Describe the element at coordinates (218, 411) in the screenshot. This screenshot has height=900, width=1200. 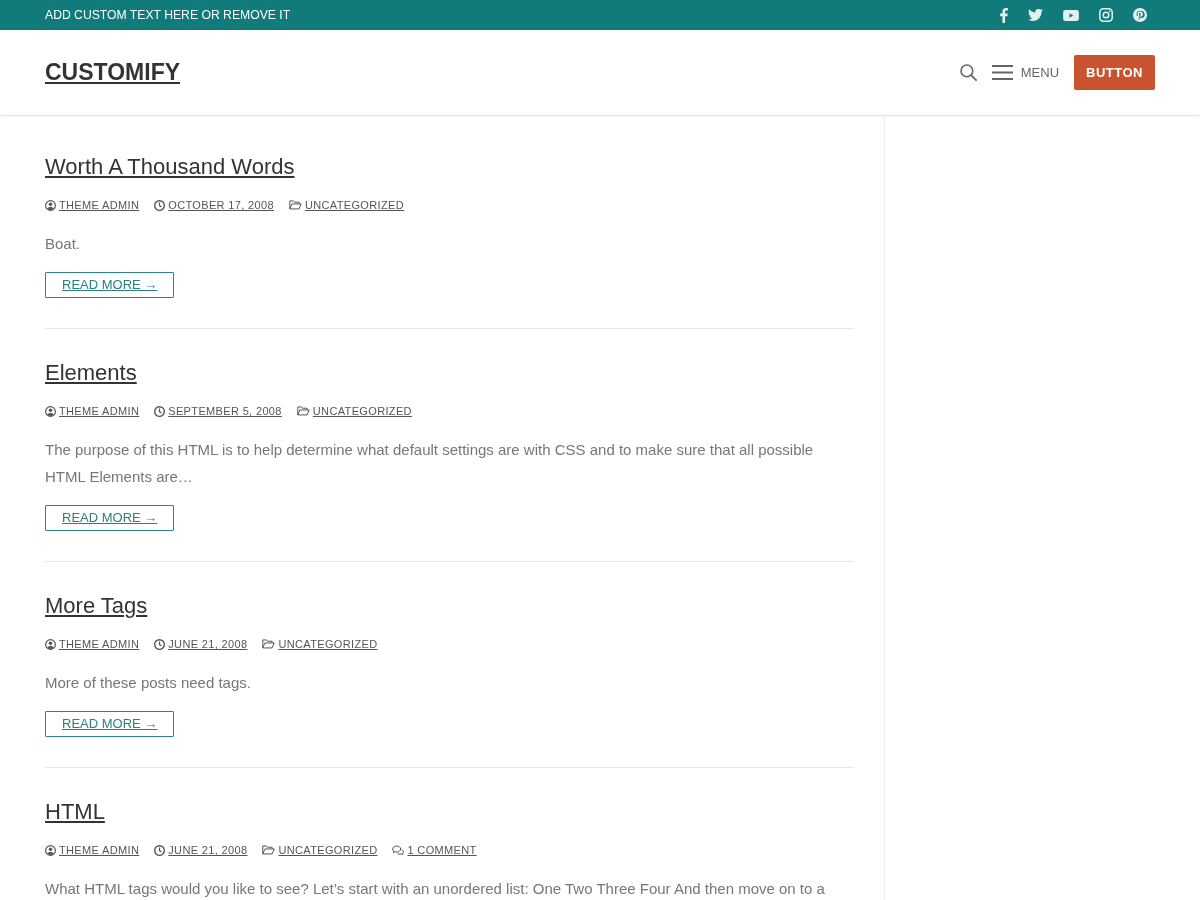
I see `date-link: SEPTEMBER 5, 2008` at that location.